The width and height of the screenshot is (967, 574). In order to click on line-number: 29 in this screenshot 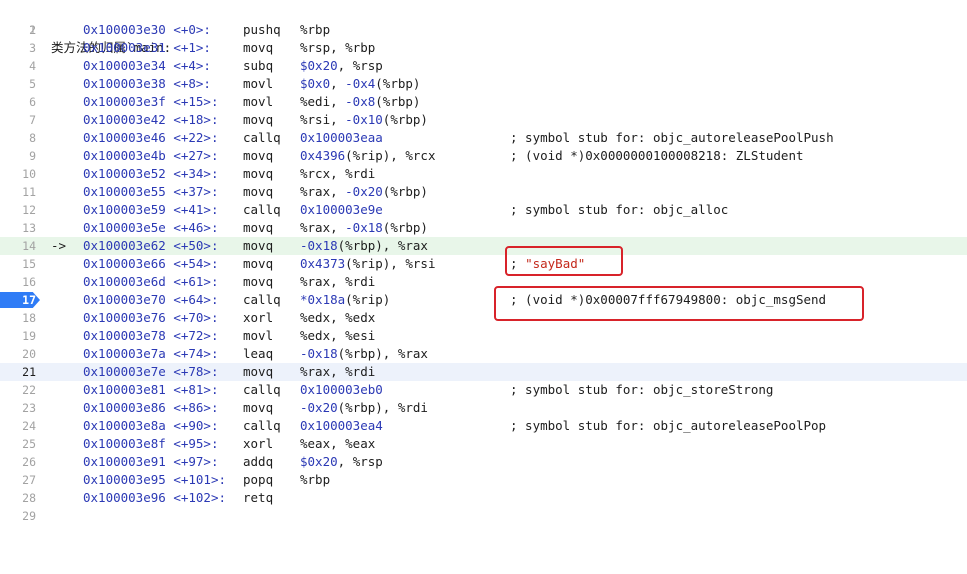, I will do `click(18, 516)`.